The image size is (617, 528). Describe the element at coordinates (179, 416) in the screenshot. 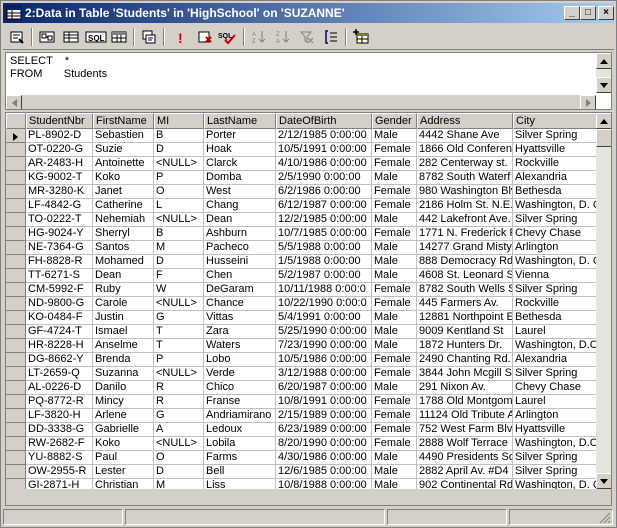

I see `grid-cell-mi: G` at that location.